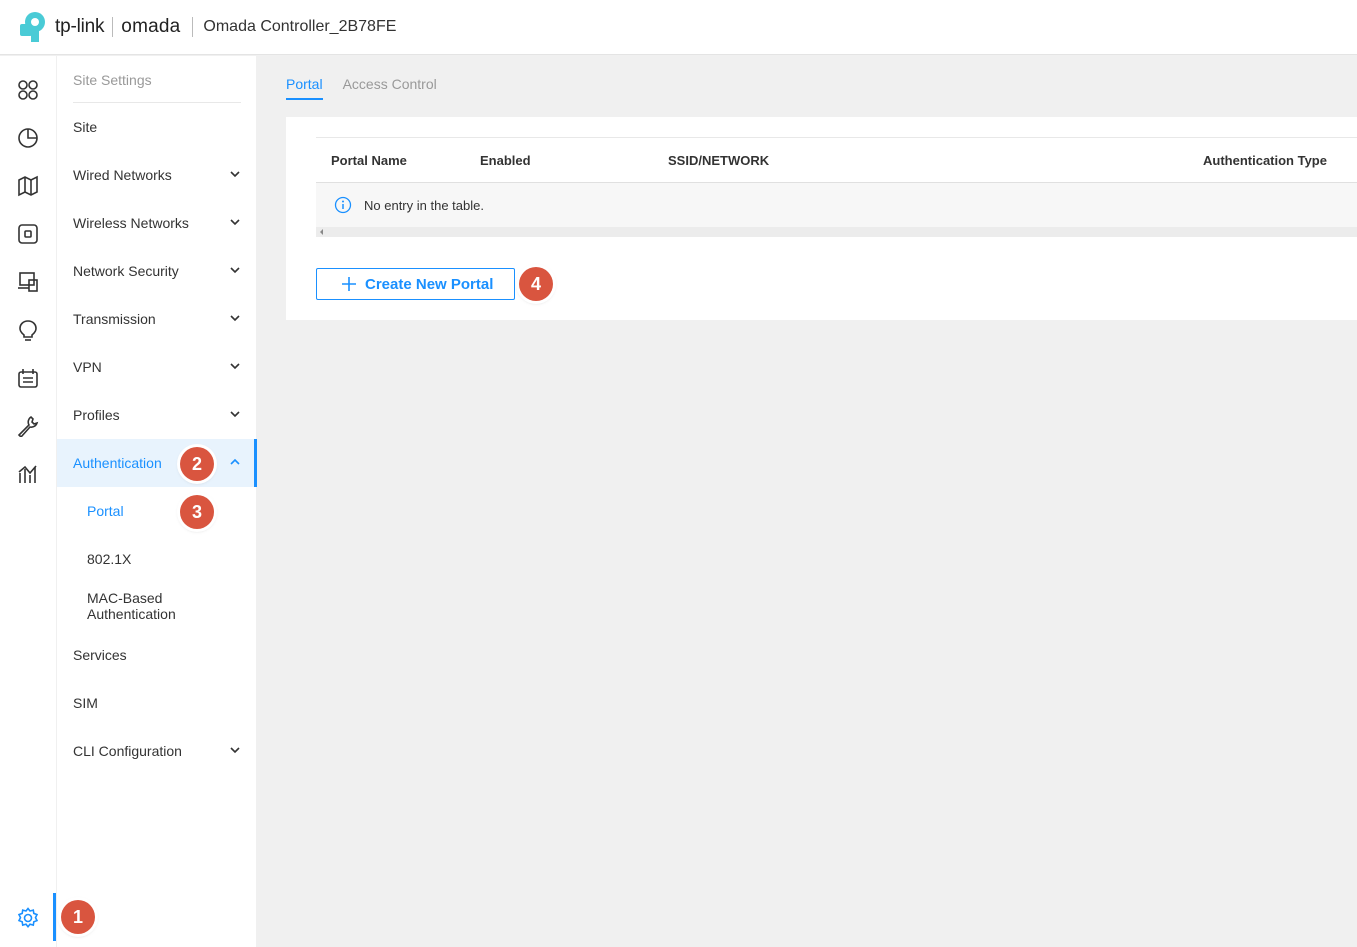  I want to click on nav-subitem-mac-based-authentication: MAC-Based Authentication, so click(157, 606).